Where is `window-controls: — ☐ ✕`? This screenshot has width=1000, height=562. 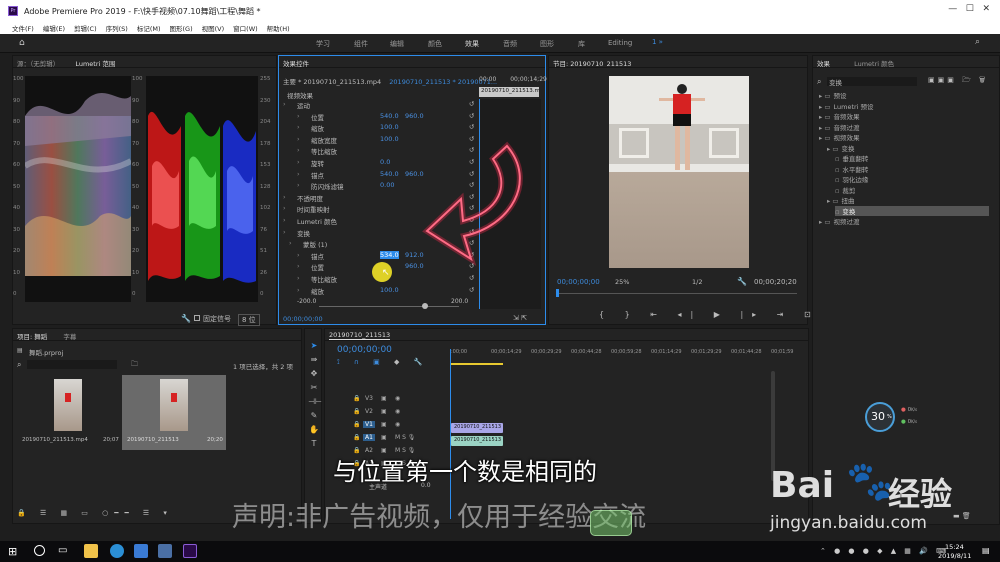
window-controls: — ☐ ✕ is located at coordinates (969, 9).